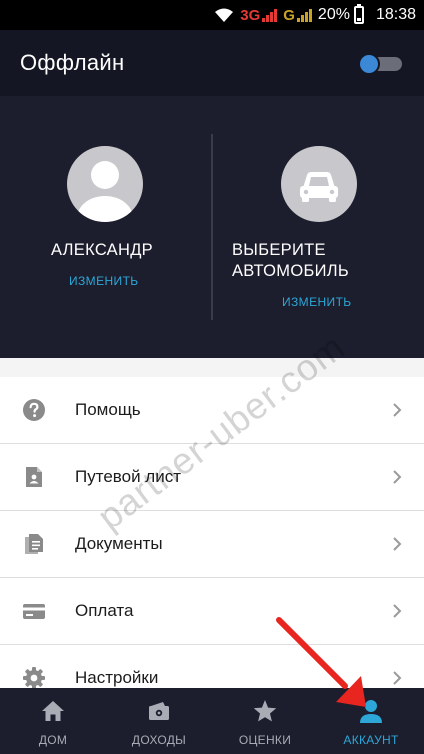 The image size is (424, 754). I want to click on edit-vehicle-link: ИЗМЕНИТЬ, so click(317, 302).